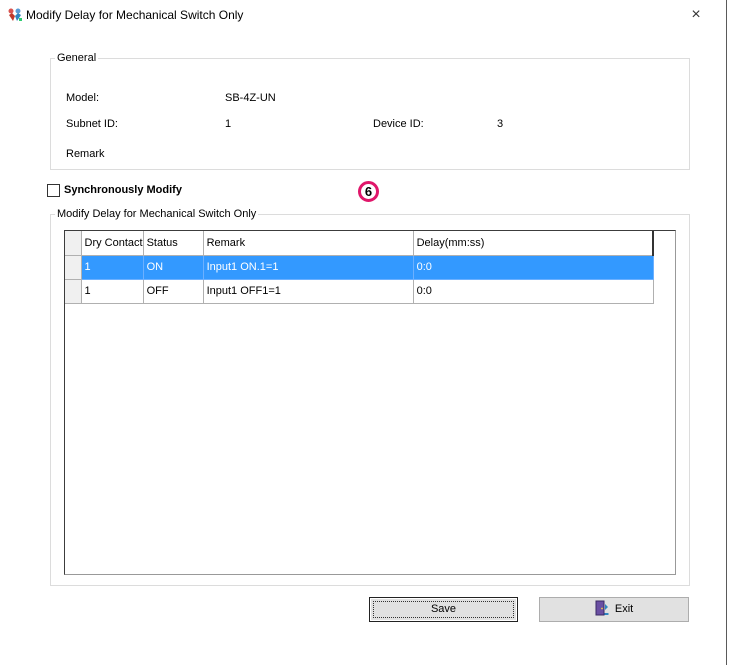 The height and width of the screenshot is (665, 736). Describe the element at coordinates (250, 98) in the screenshot. I see `model-value: SB-4Z-UN` at that location.